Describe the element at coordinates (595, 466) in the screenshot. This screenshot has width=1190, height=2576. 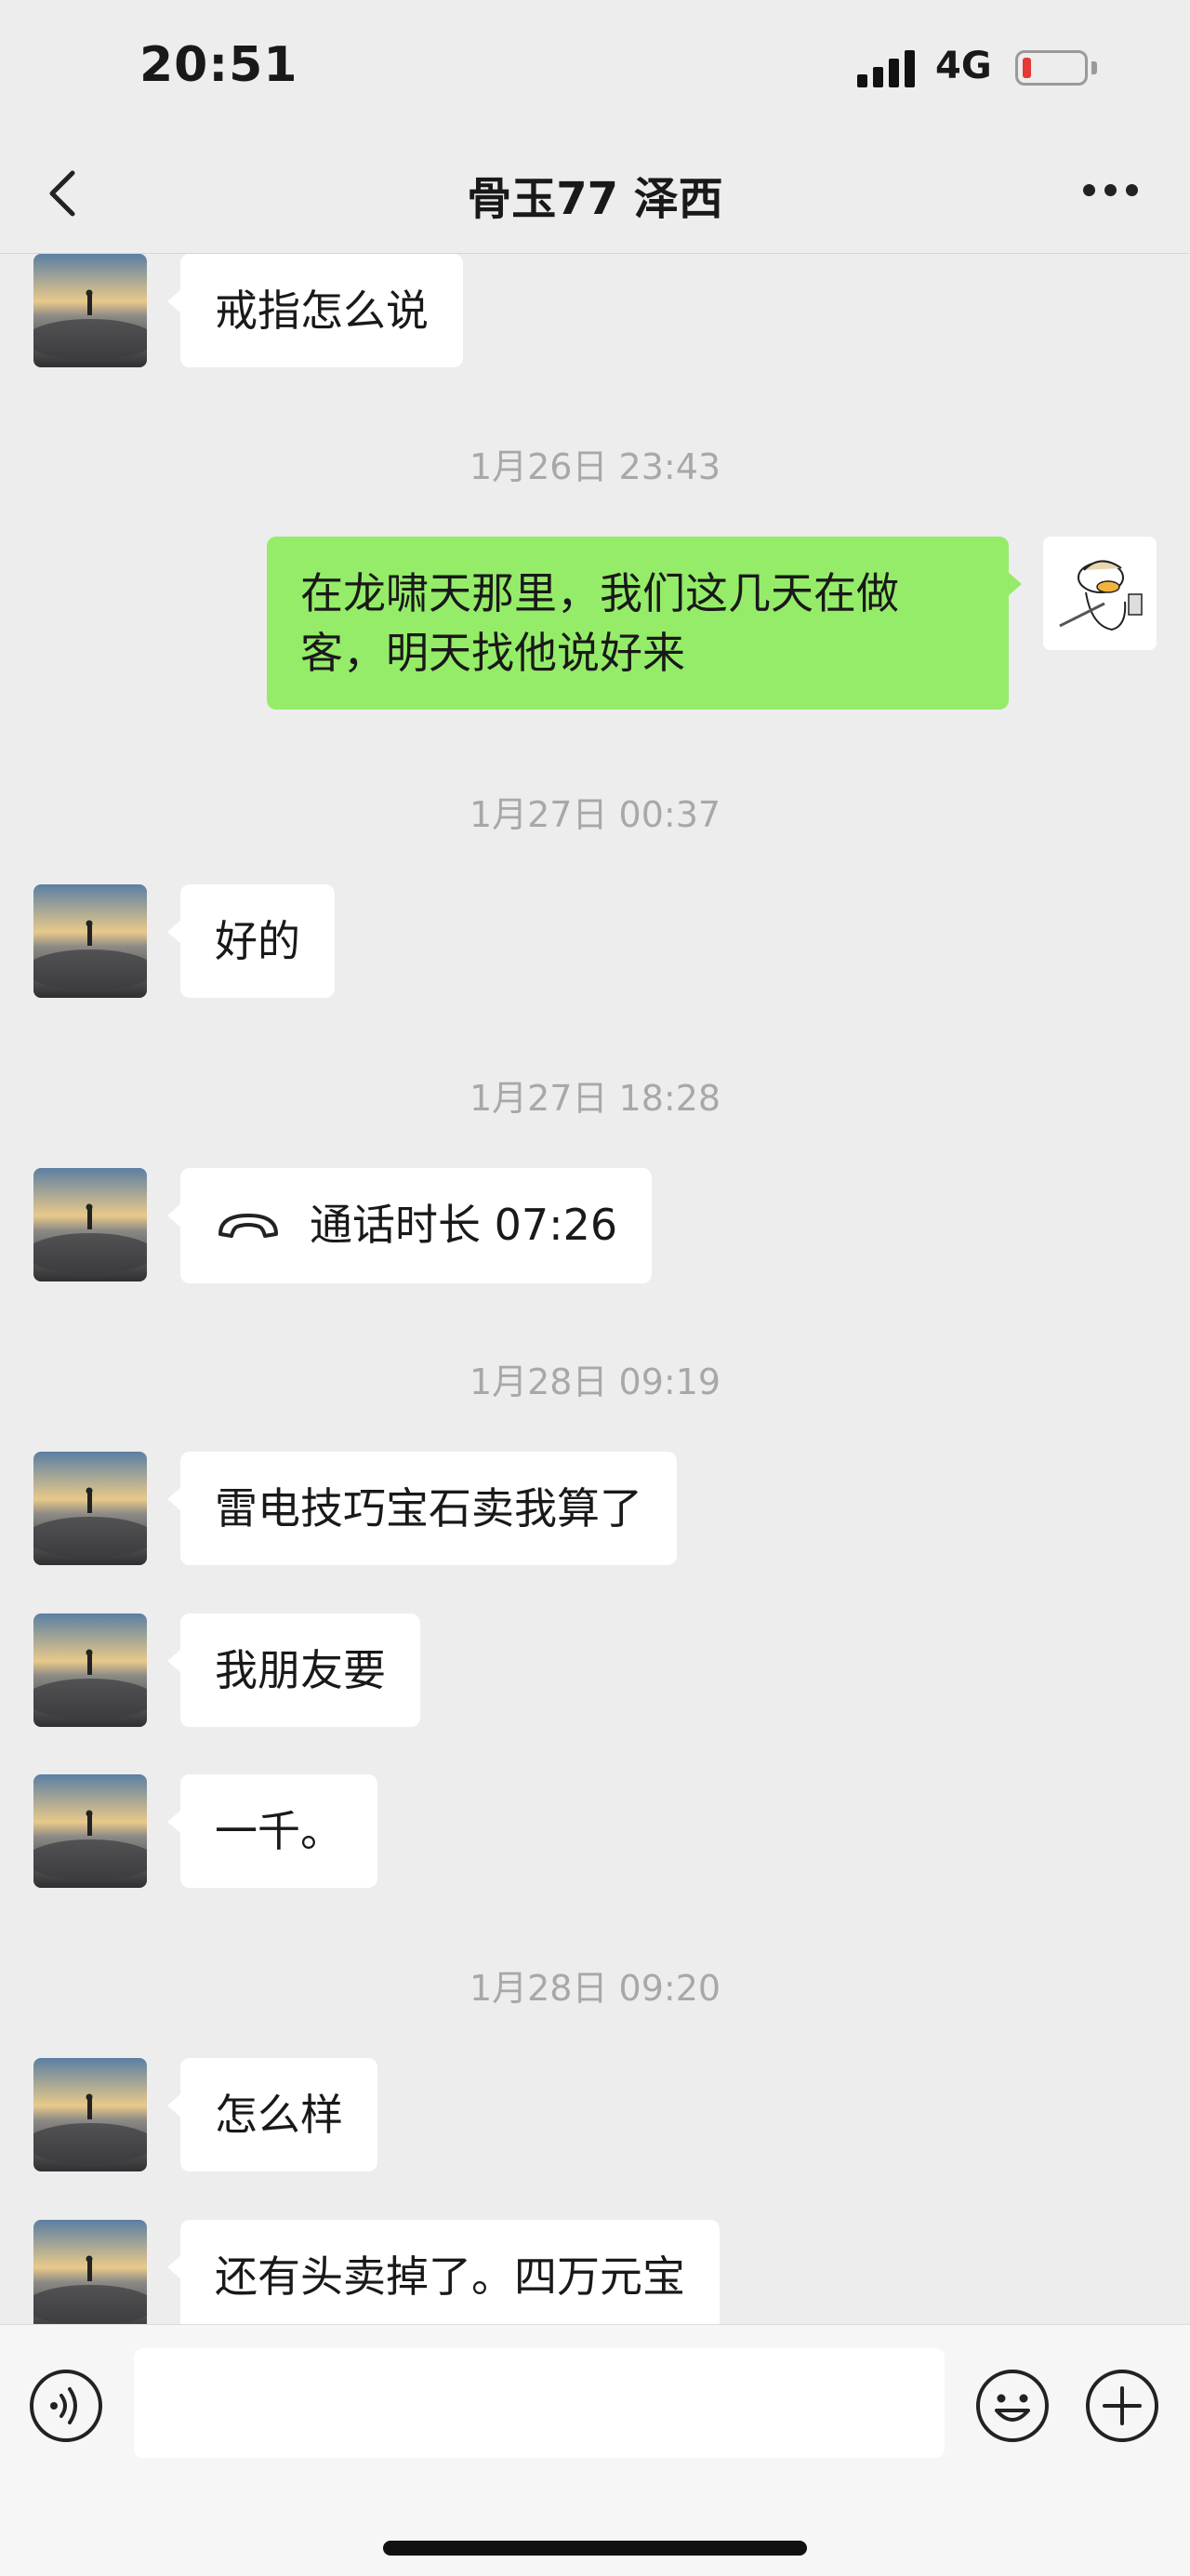
I see `timestamp: 1月26日 23:43` at that location.